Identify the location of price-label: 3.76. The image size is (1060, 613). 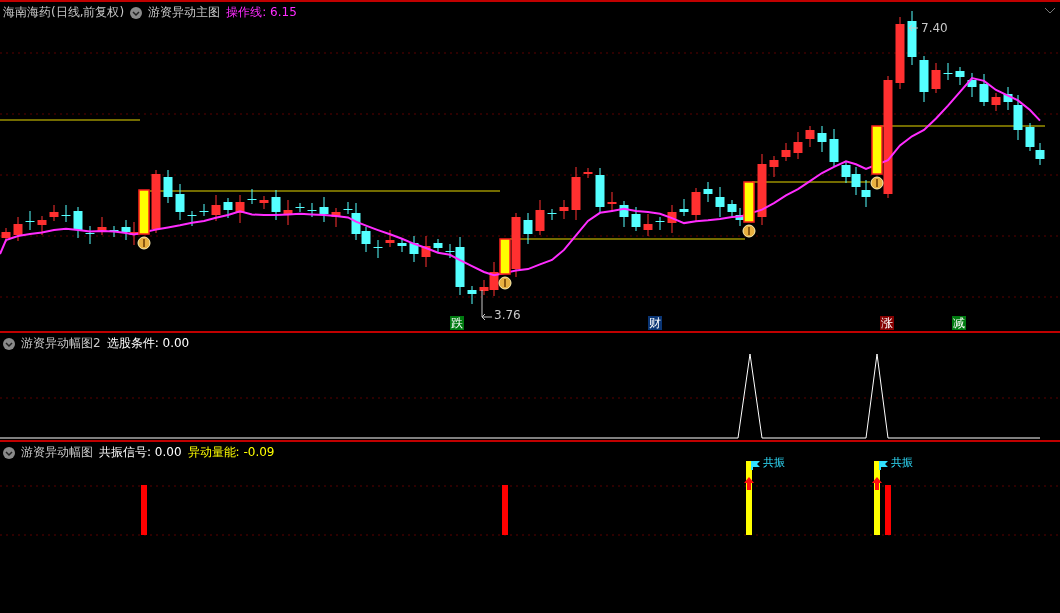
(507, 315).